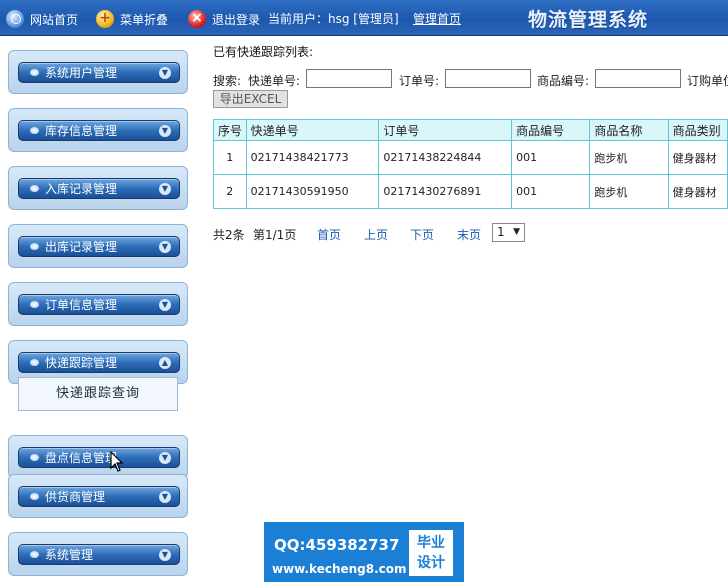 Image resolution: width=728 pixels, height=588 pixels. What do you see at coordinates (274, 81) in the screenshot?
I see `tracking-no-label: 快递单号:` at bounding box center [274, 81].